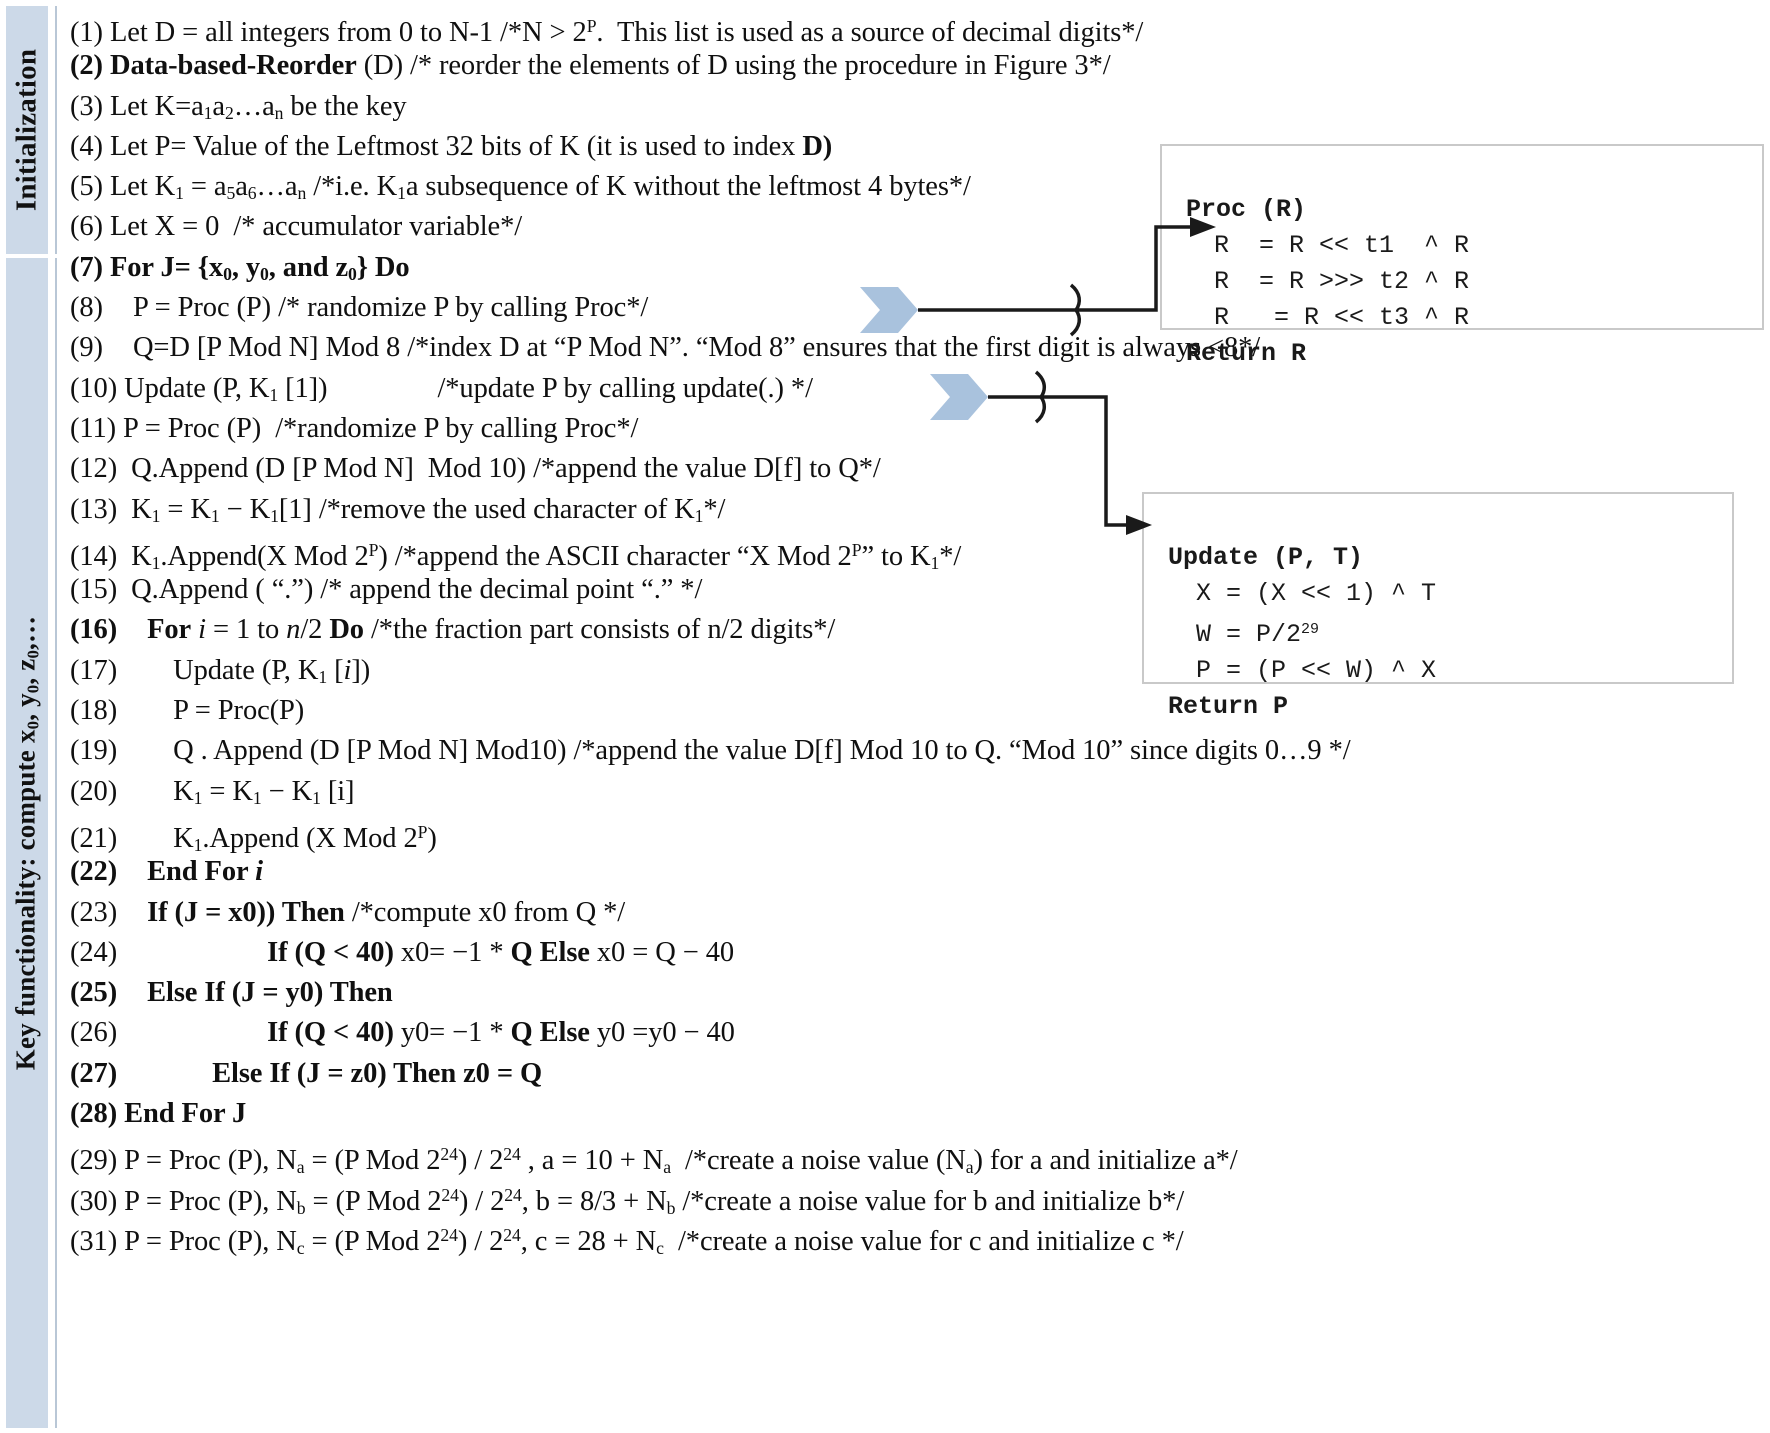 The height and width of the screenshot is (1433, 1770). What do you see at coordinates (238, 106) in the screenshot?
I see `pseudocode-line-3: (3) Let K=a1a2…an be the key` at bounding box center [238, 106].